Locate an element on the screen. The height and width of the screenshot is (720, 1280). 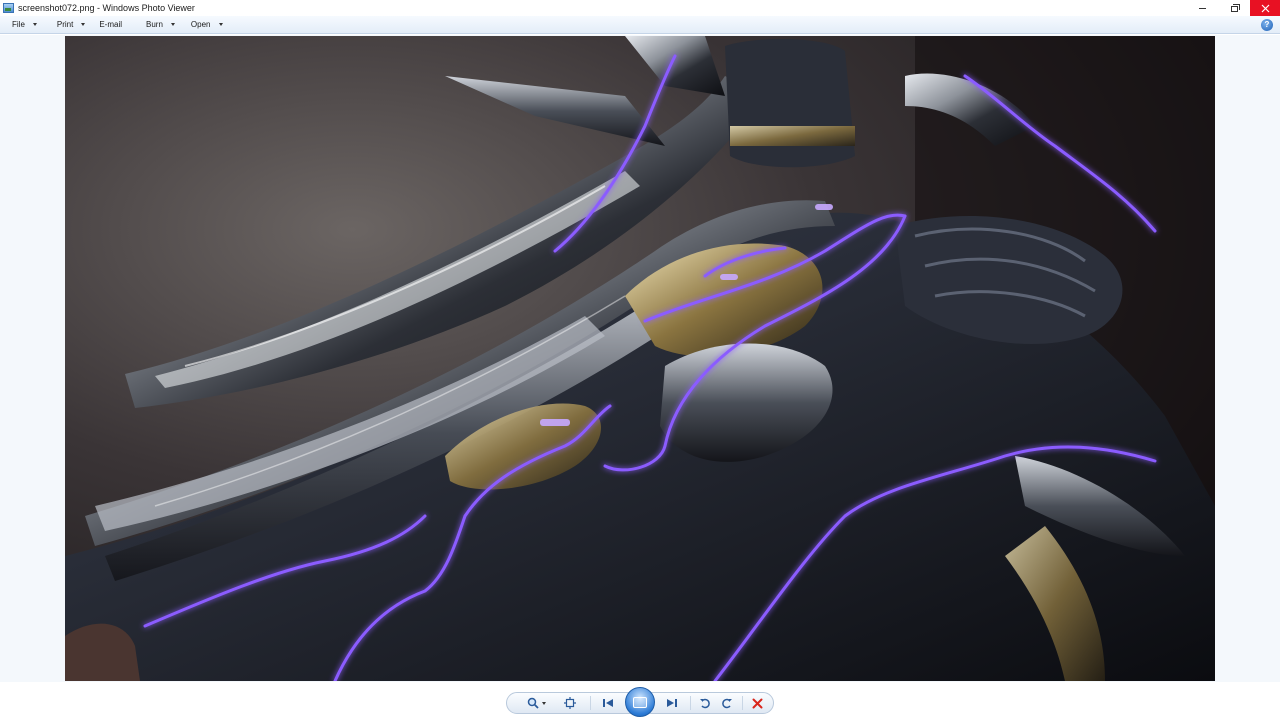
zoom-button is located at coordinates (536, 703).